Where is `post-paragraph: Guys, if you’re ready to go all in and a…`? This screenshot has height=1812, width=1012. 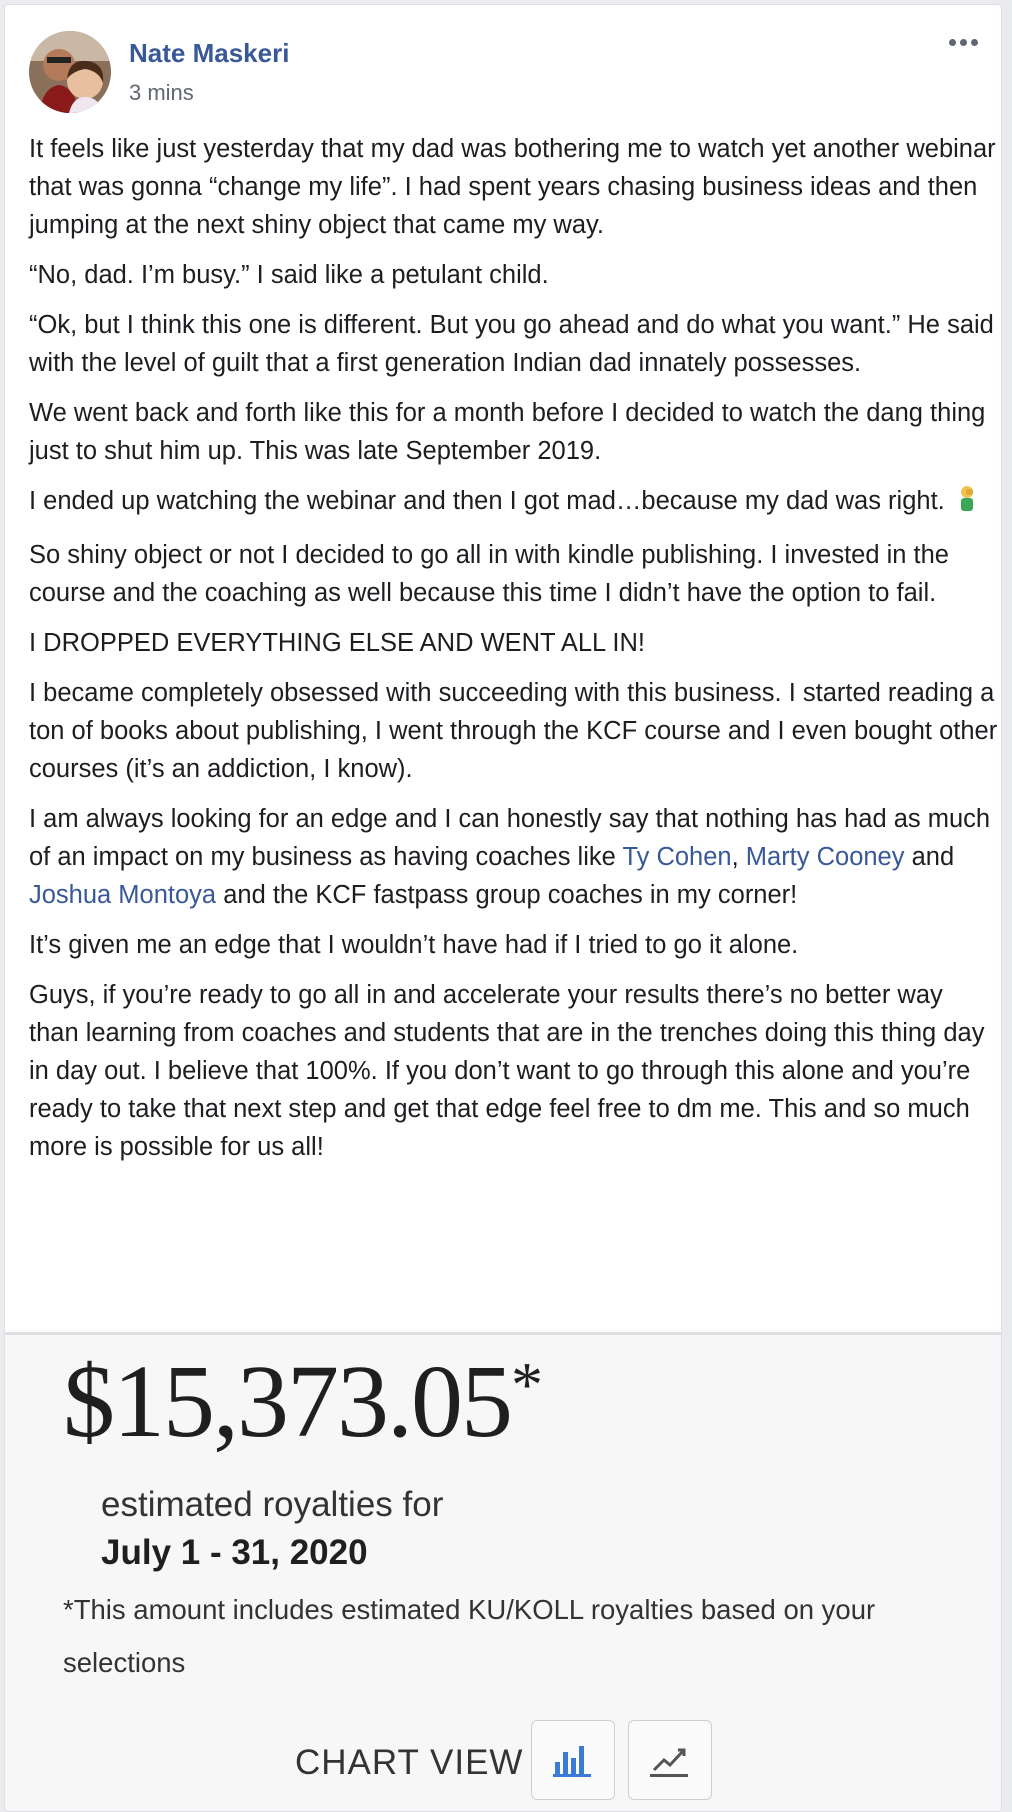 post-paragraph: Guys, if you’re ready to go all in and a… is located at coordinates (507, 1071).